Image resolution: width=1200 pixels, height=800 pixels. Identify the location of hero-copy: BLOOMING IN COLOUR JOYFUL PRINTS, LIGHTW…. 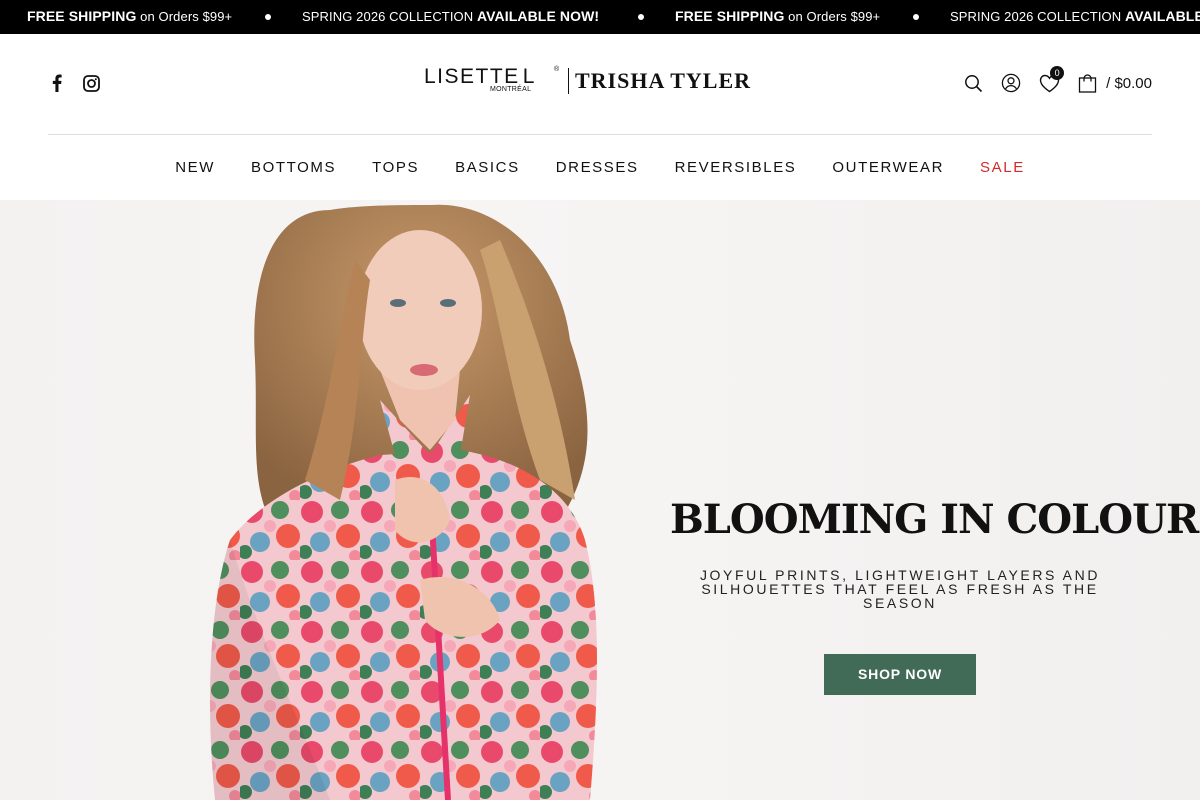
(934, 595).